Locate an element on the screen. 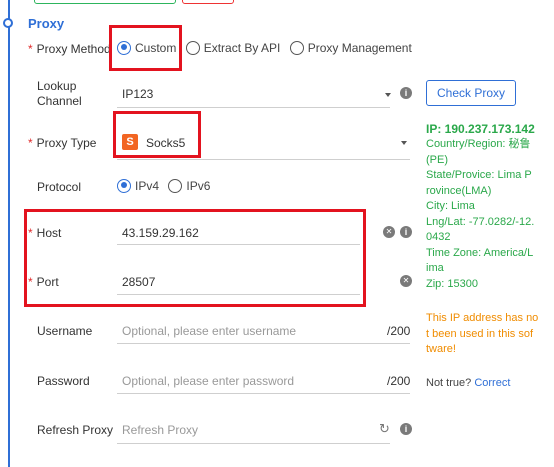  ip-info-line: (PE) is located at coordinates (437, 159).